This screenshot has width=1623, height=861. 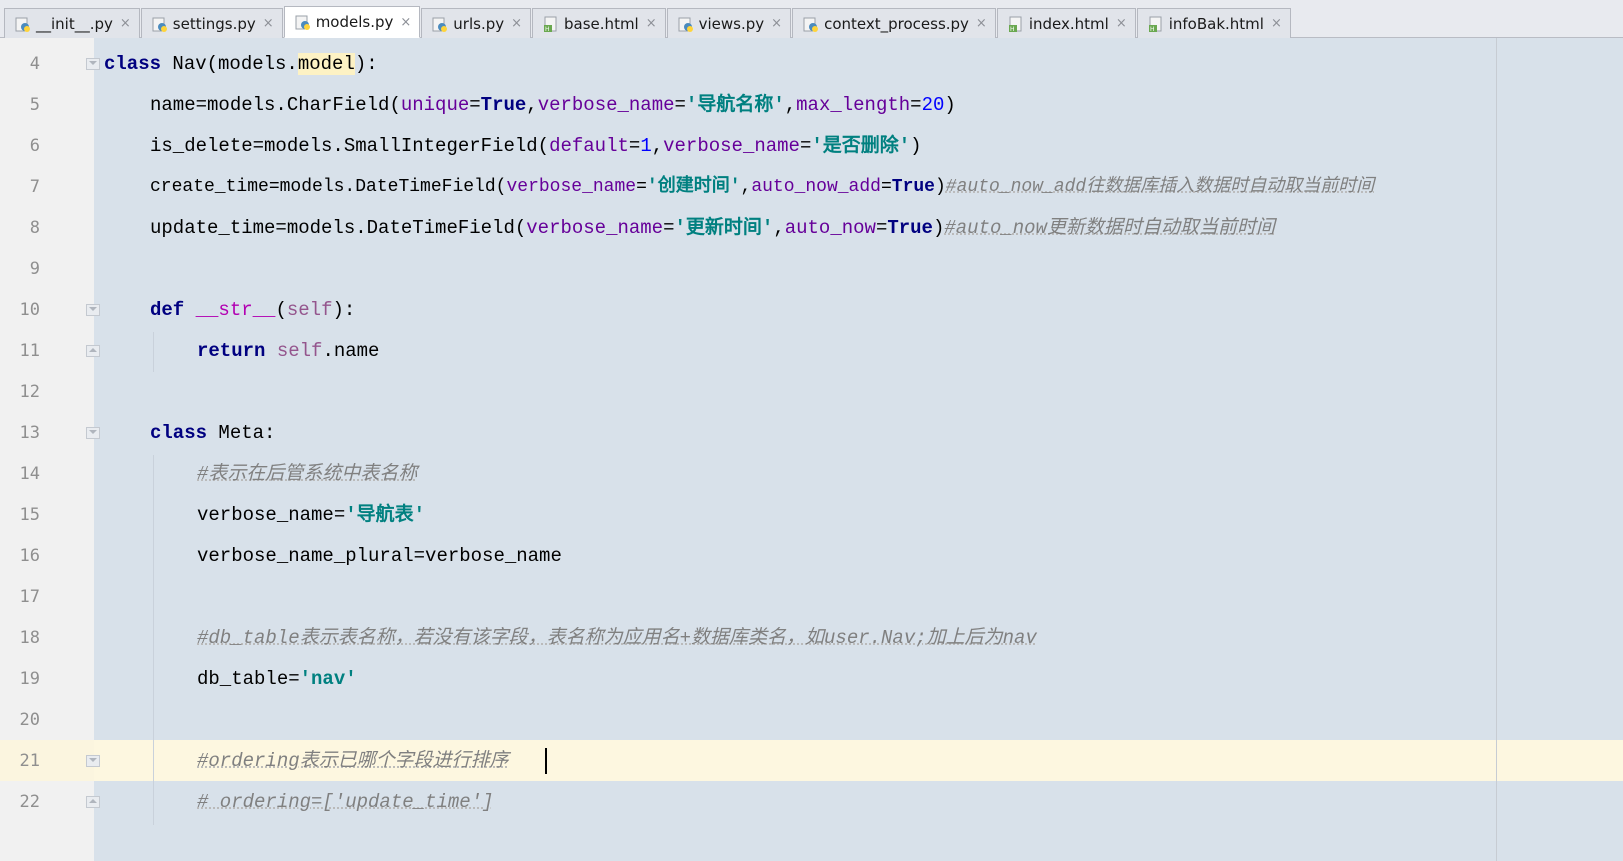 I want to click on comment: #auto_now更新数据时自动取当前时间, so click(x=1109, y=228).